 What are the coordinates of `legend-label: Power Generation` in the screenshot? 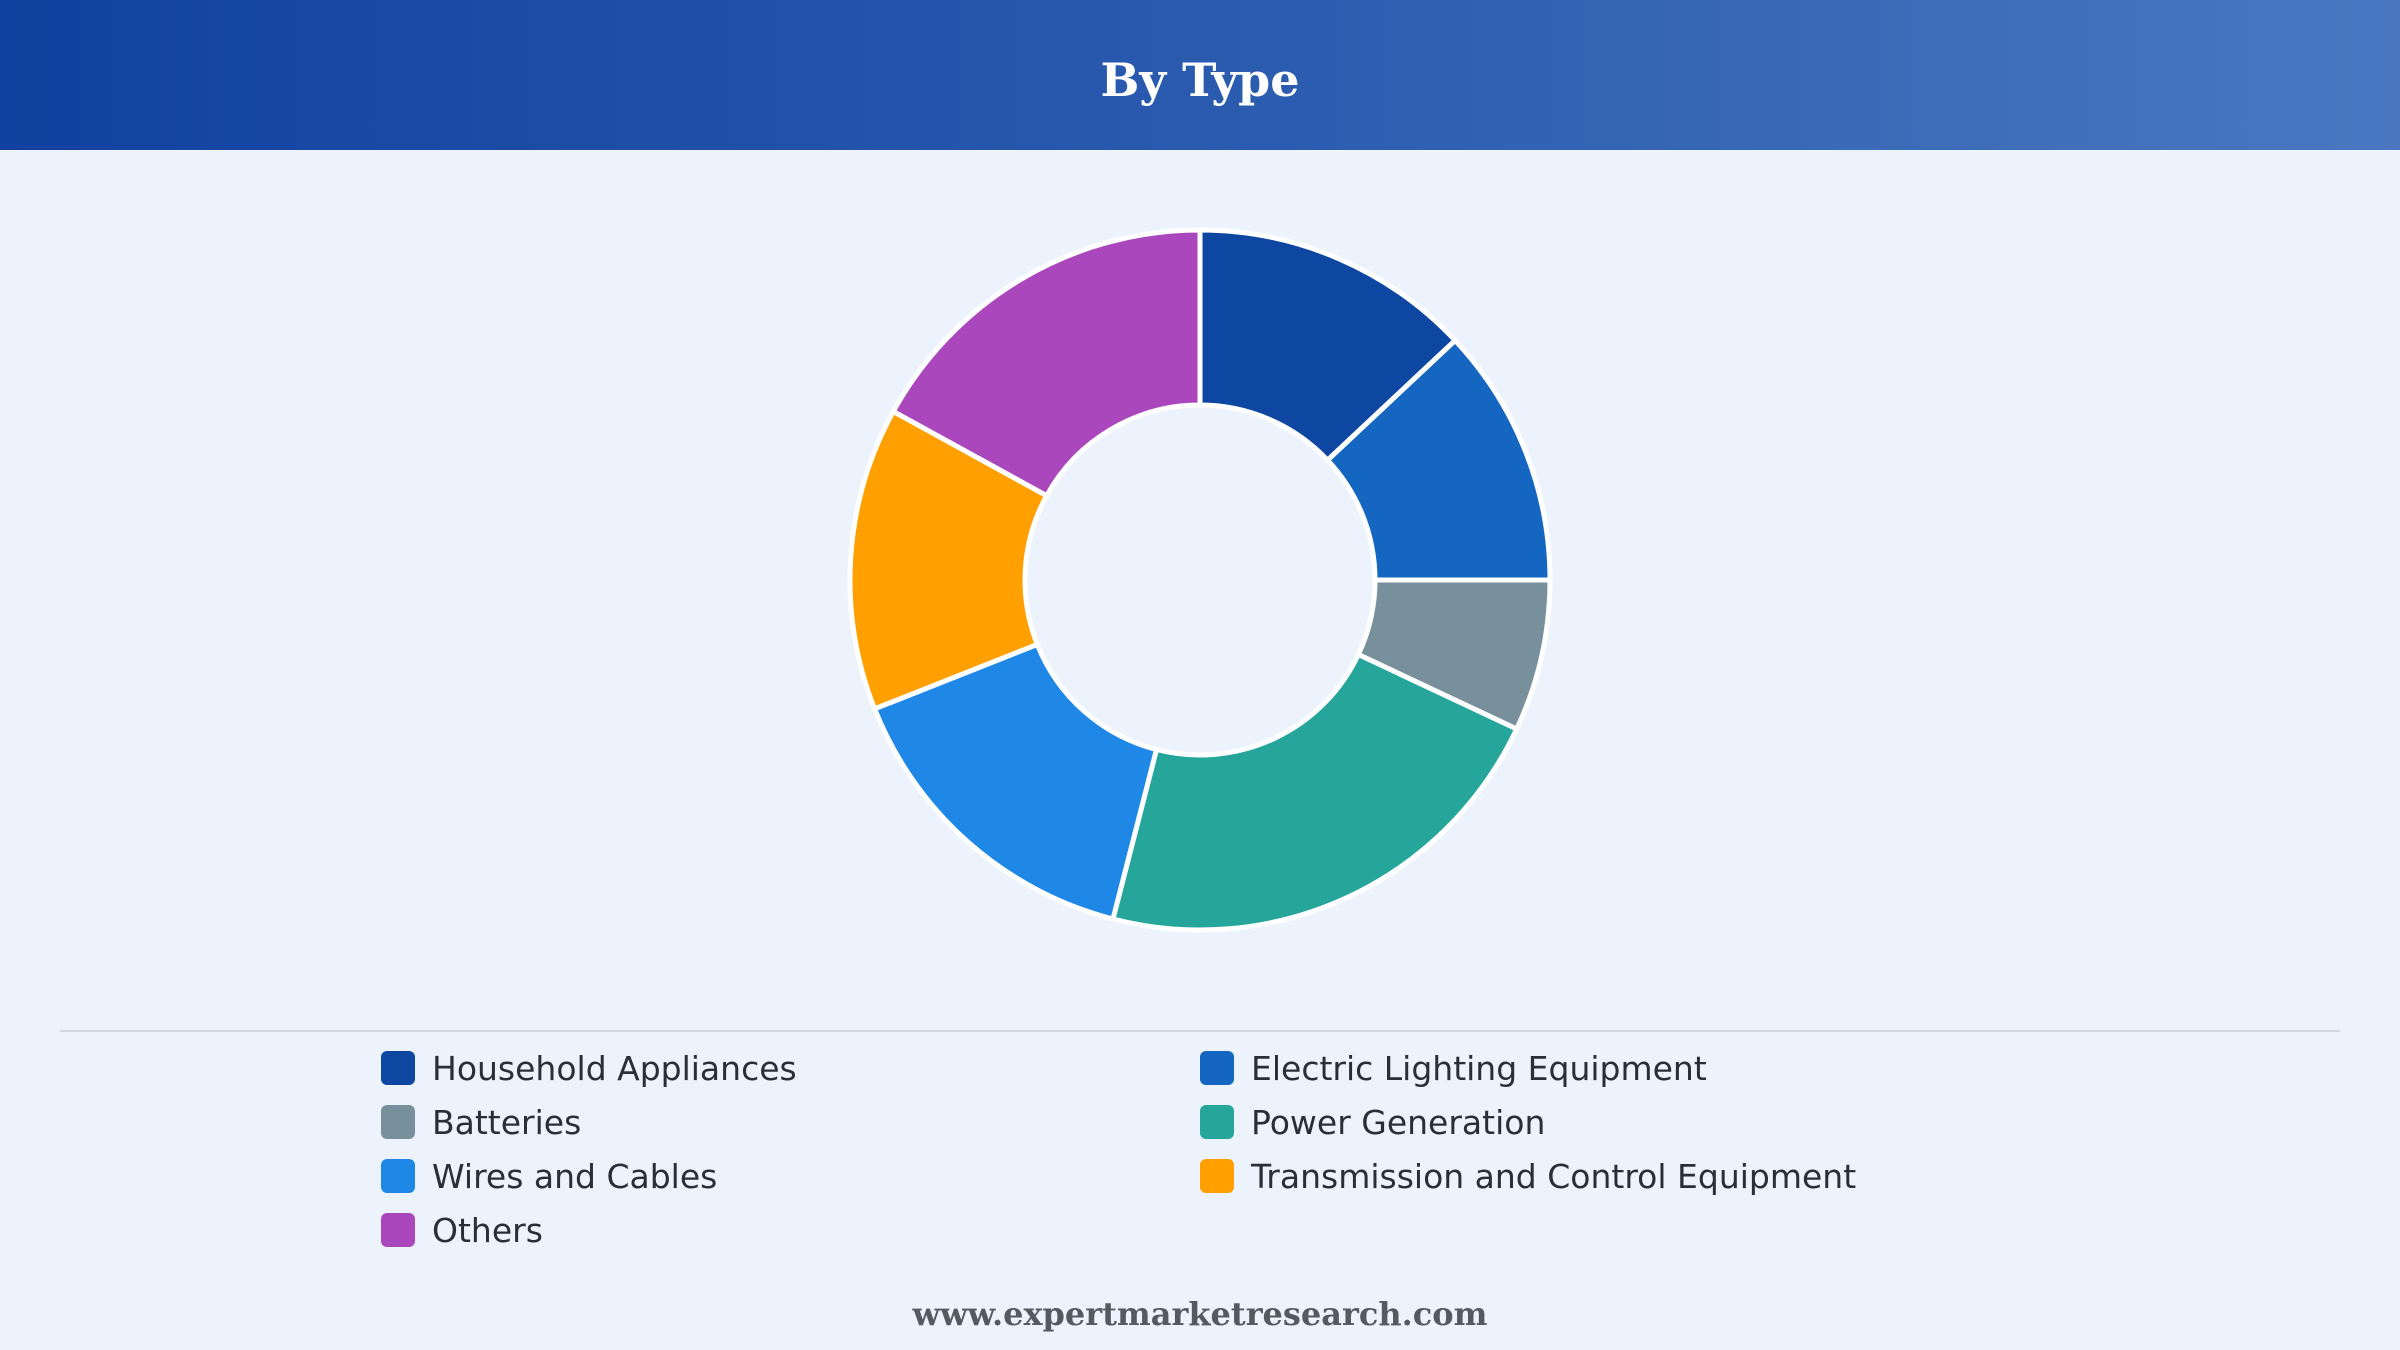 It's located at (1398, 1122).